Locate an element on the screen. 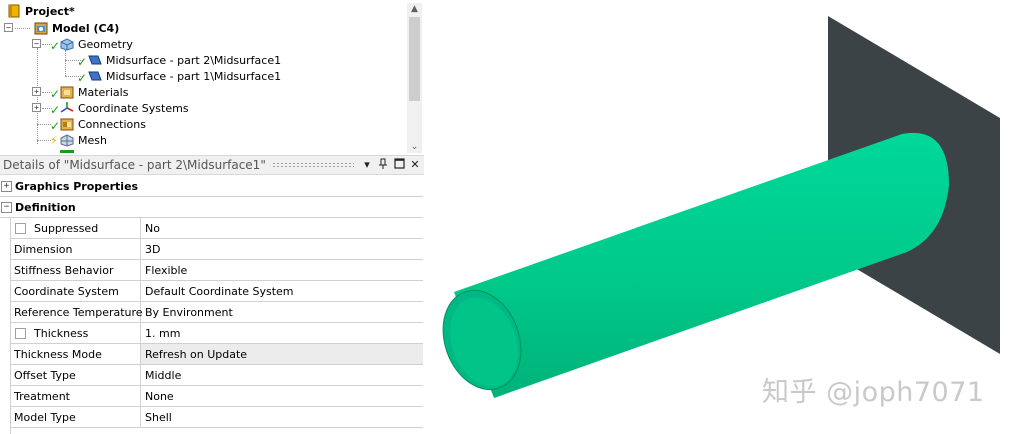 The height and width of the screenshot is (434, 1018). prop-name-coordinate-system: Coordinate System is located at coordinates (75, 291).